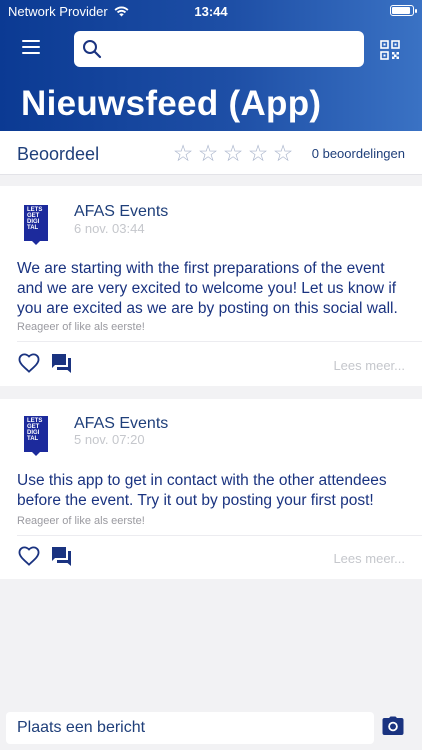 Image resolution: width=422 pixels, height=750 pixels. Describe the element at coordinates (92, 49) in the screenshot. I see `search-icon` at that location.